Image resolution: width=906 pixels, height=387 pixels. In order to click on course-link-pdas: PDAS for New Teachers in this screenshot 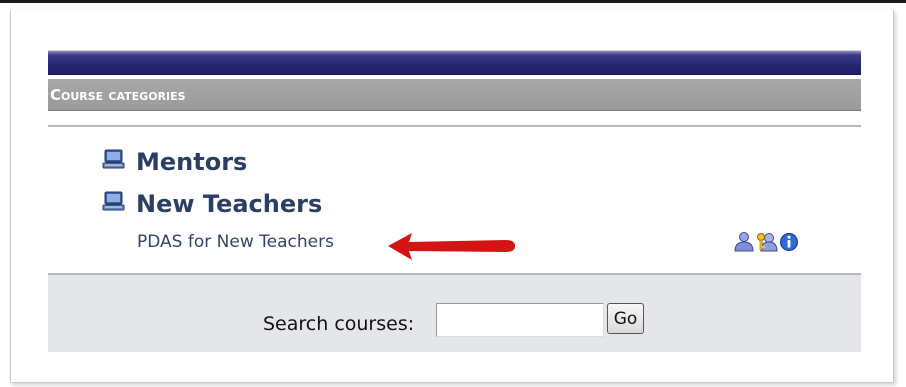, I will do `click(235, 242)`.